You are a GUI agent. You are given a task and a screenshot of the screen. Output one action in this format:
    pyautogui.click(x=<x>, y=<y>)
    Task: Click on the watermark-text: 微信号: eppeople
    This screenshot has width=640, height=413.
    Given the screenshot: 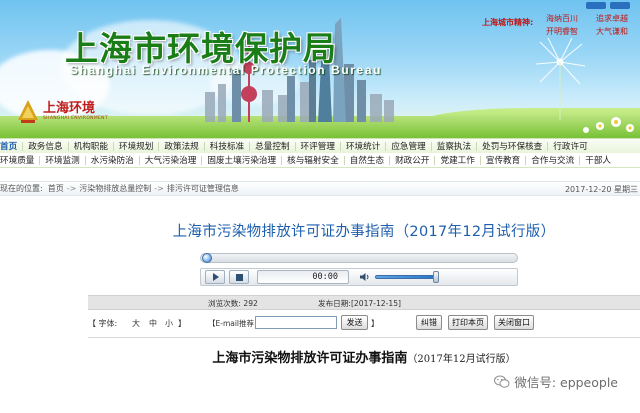 What is the action you would take?
    pyautogui.click(x=566, y=382)
    